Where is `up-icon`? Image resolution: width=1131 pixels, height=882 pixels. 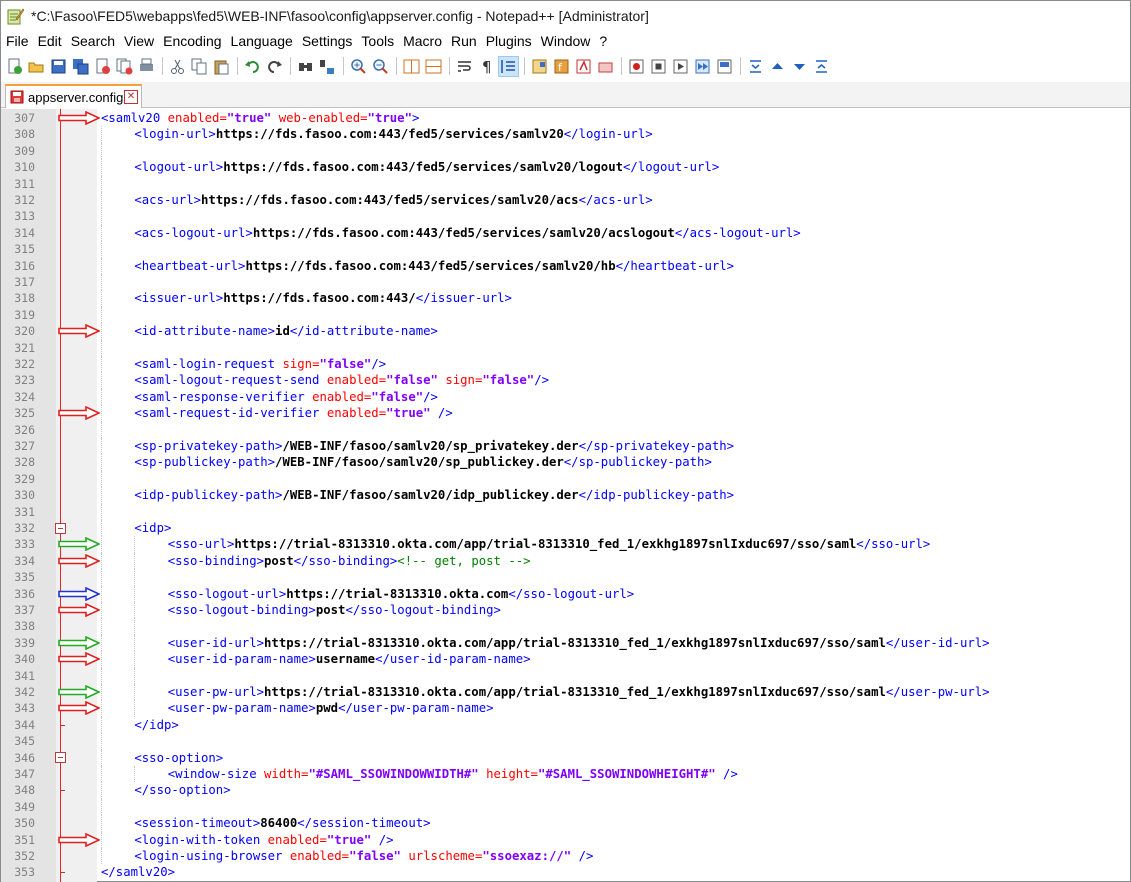
up-icon is located at coordinates (777, 66).